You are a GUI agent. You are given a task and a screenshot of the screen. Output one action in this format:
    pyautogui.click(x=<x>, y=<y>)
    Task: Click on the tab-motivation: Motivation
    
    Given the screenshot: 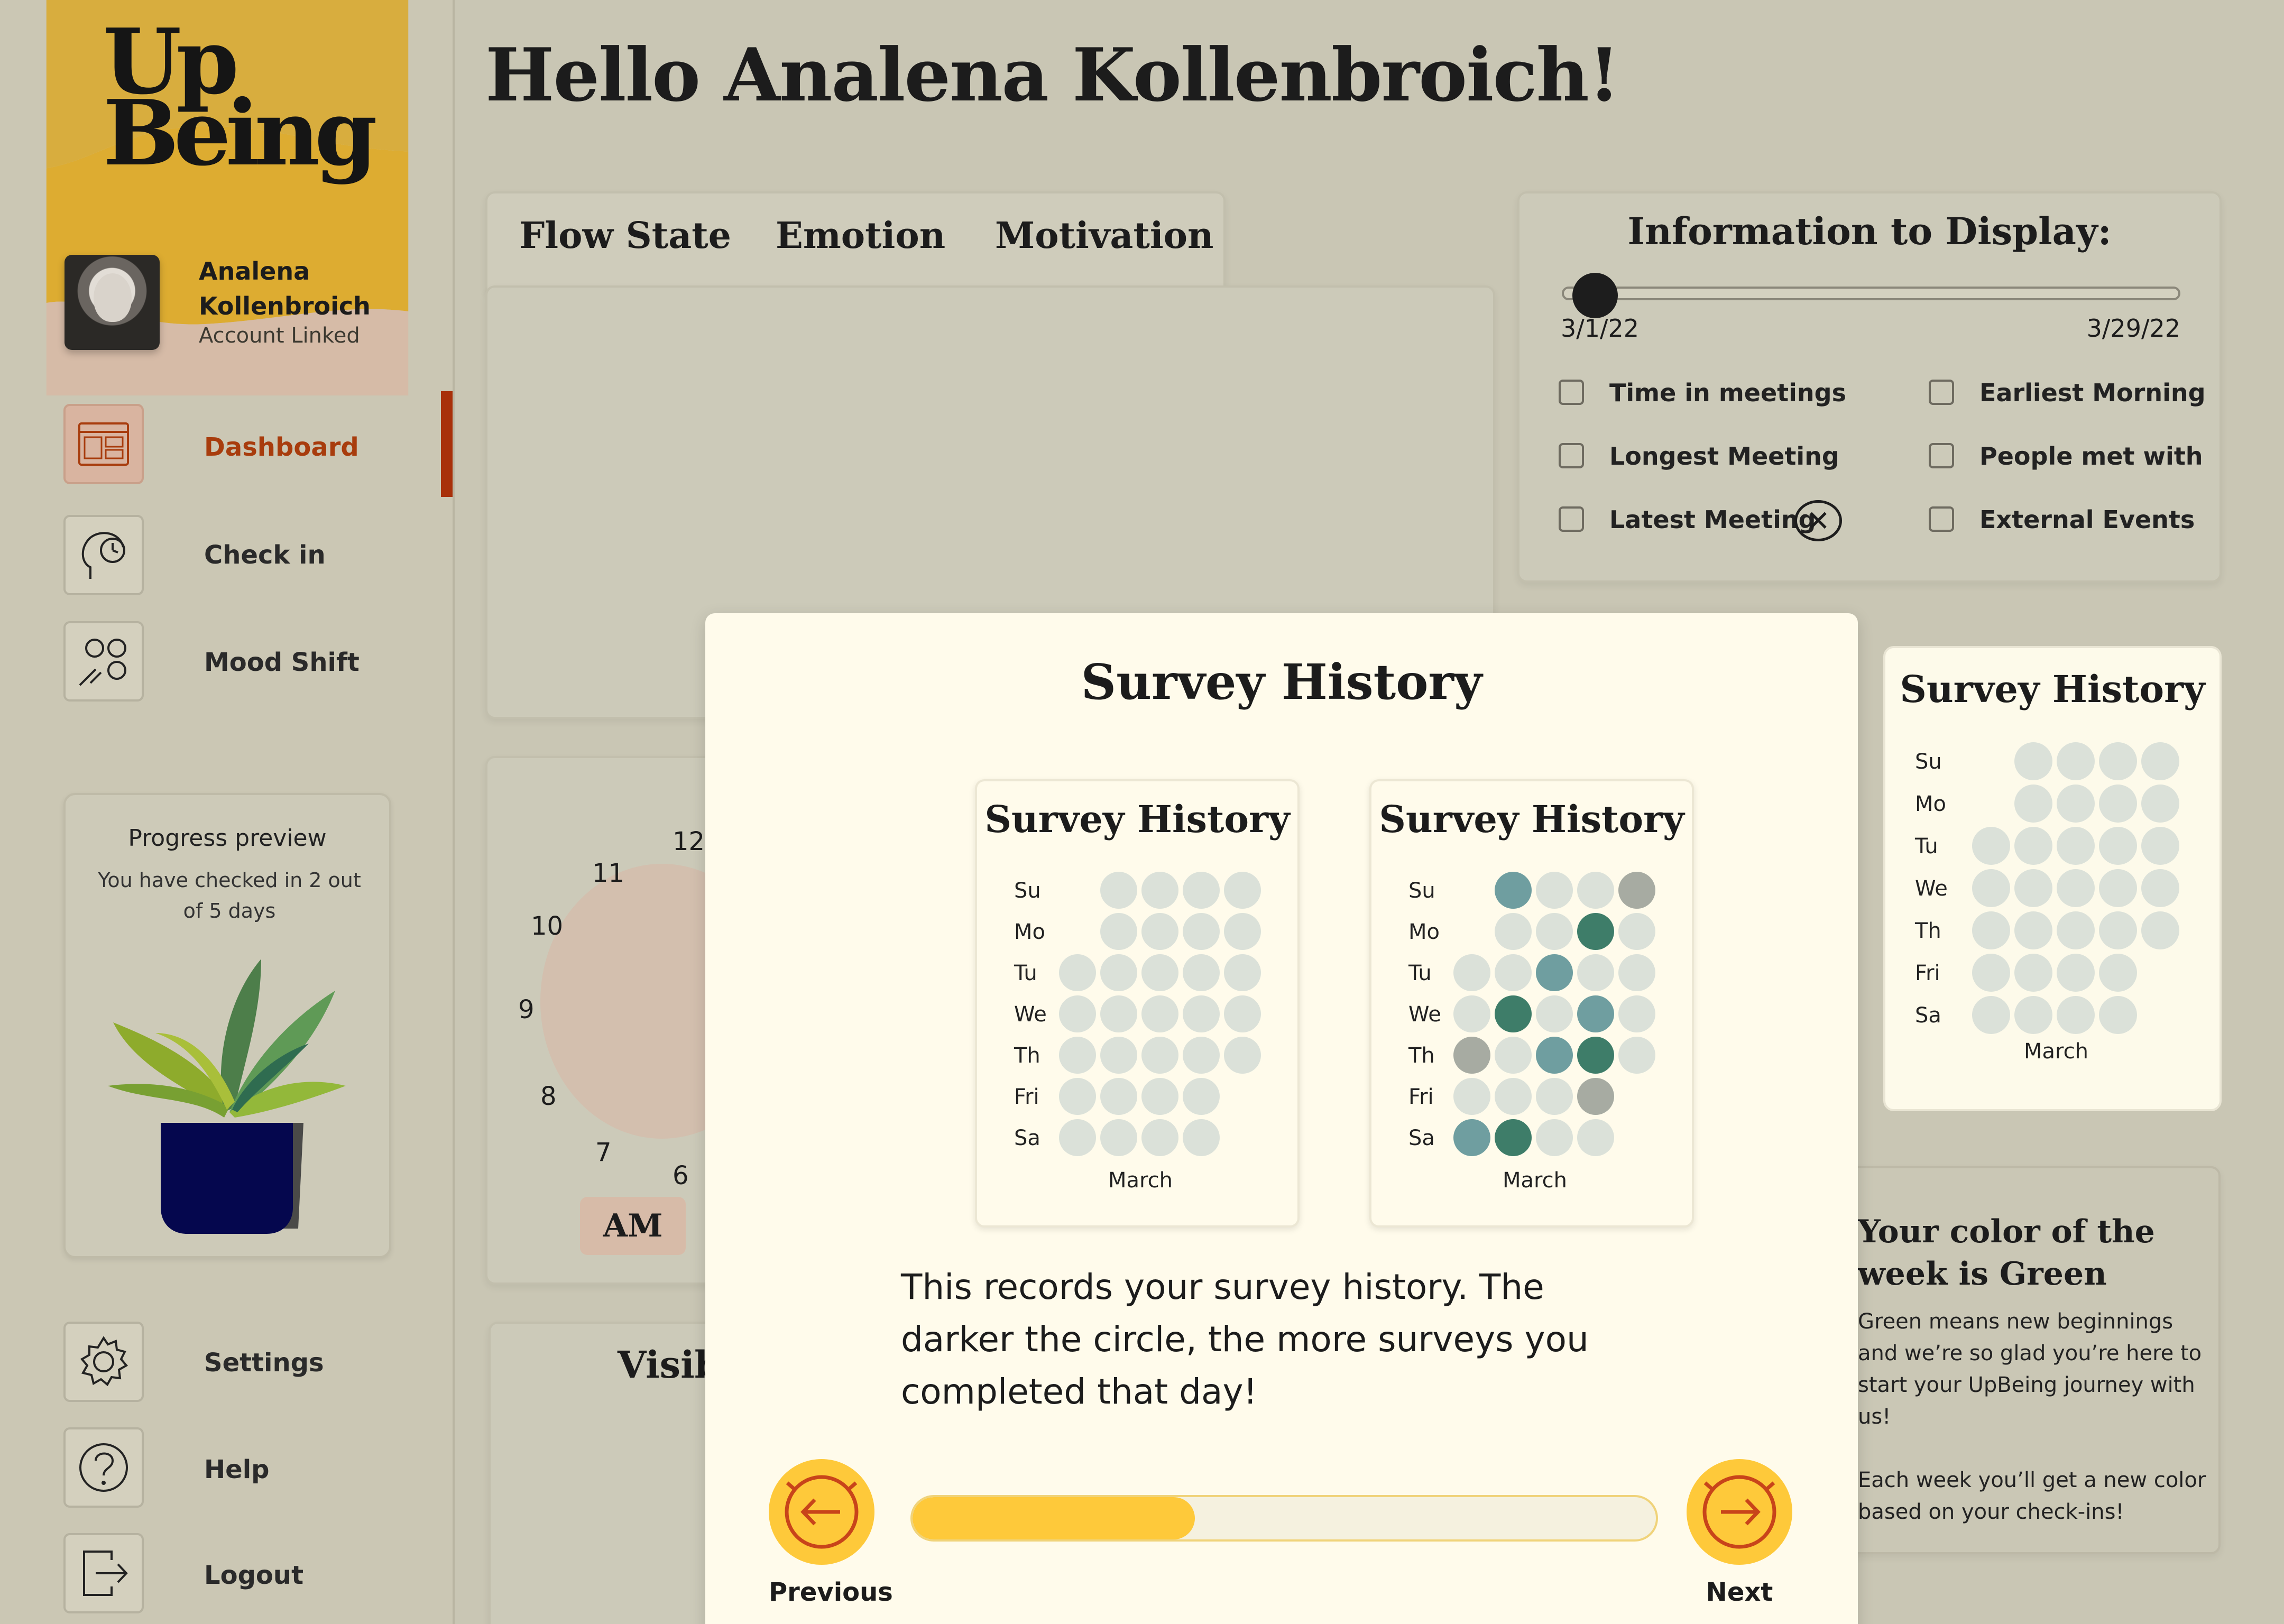 What is the action you would take?
    pyautogui.click(x=1104, y=236)
    